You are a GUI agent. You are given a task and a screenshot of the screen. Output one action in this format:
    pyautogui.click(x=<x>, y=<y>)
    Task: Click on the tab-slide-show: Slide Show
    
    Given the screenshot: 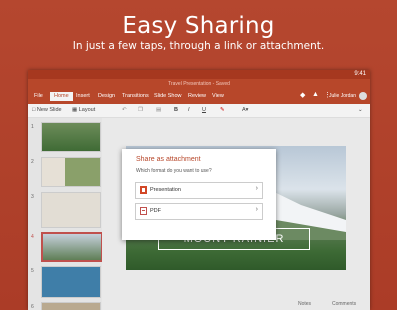 What is the action you would take?
    pyautogui.click(x=168, y=96)
    